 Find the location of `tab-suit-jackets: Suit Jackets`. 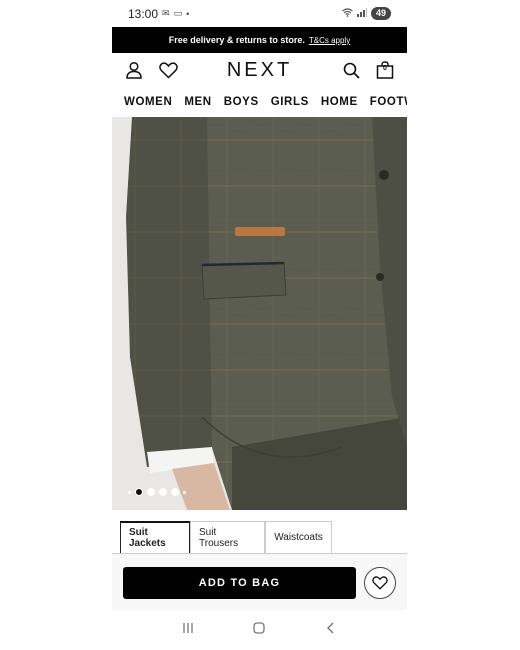

tab-suit-jackets: Suit Jackets is located at coordinates (155, 537).